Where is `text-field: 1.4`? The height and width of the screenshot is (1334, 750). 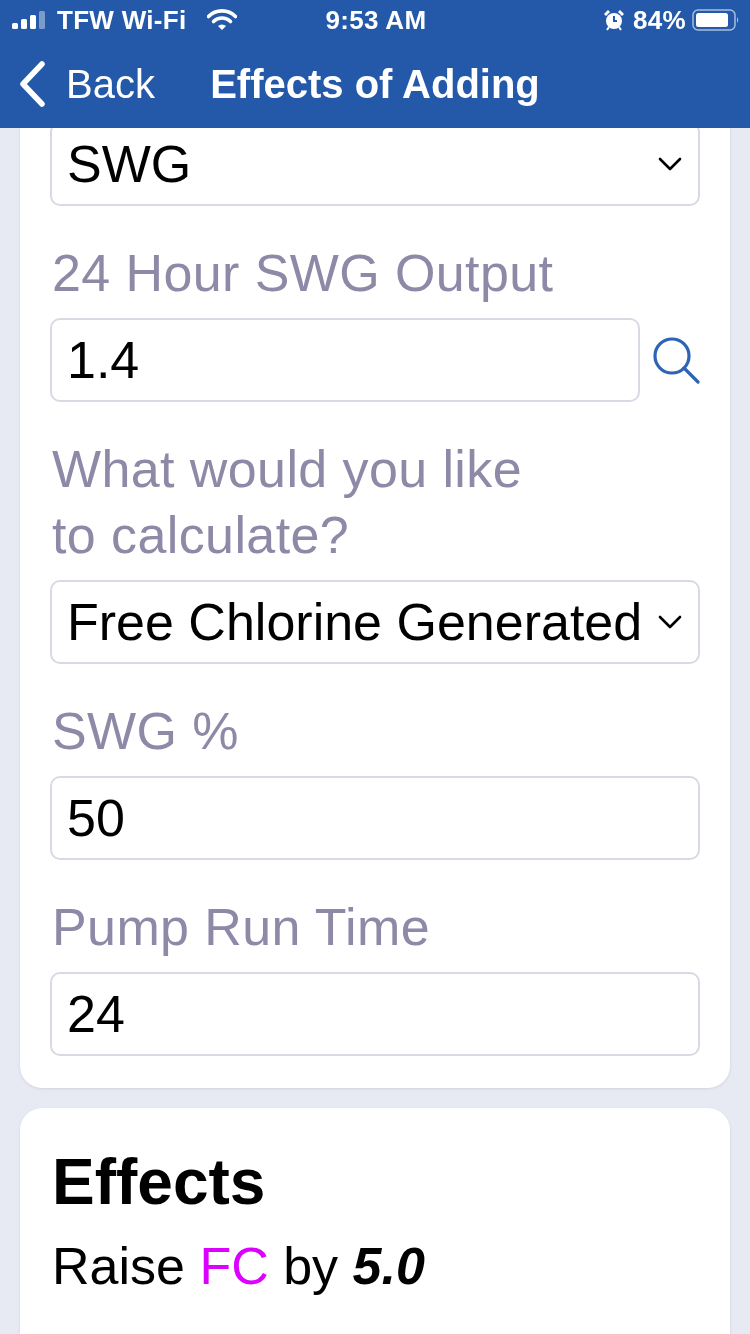
text-field: 1.4 is located at coordinates (345, 360).